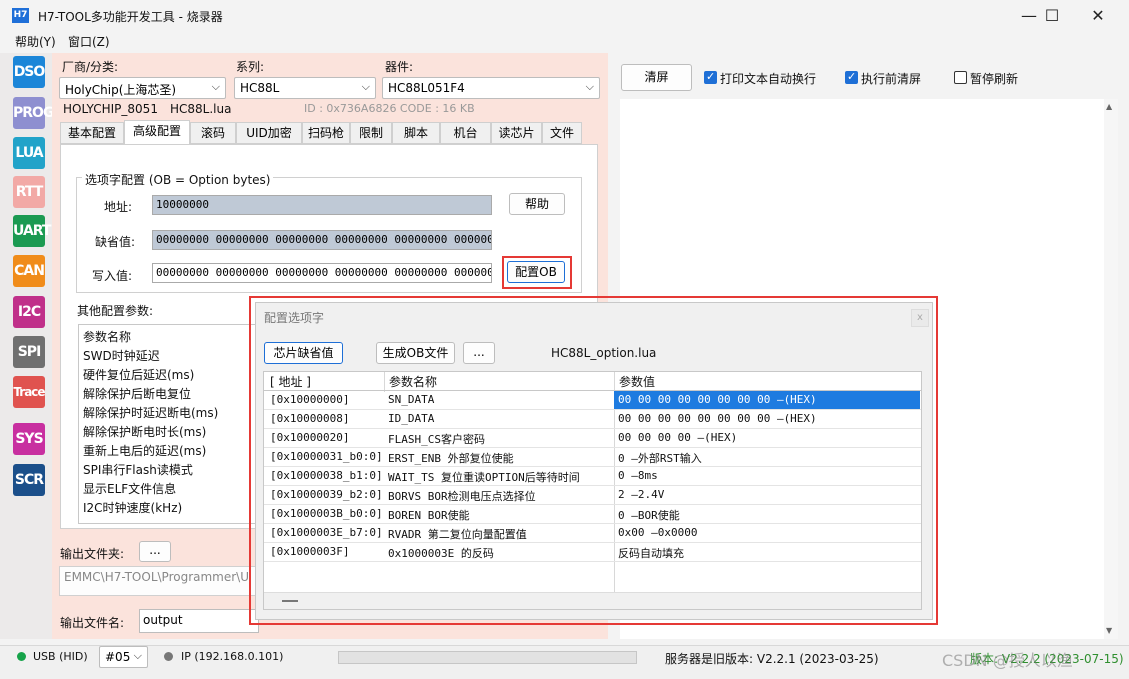 The image size is (1129, 679). I want to click on menu-help: 帮助(Y), so click(35, 41).